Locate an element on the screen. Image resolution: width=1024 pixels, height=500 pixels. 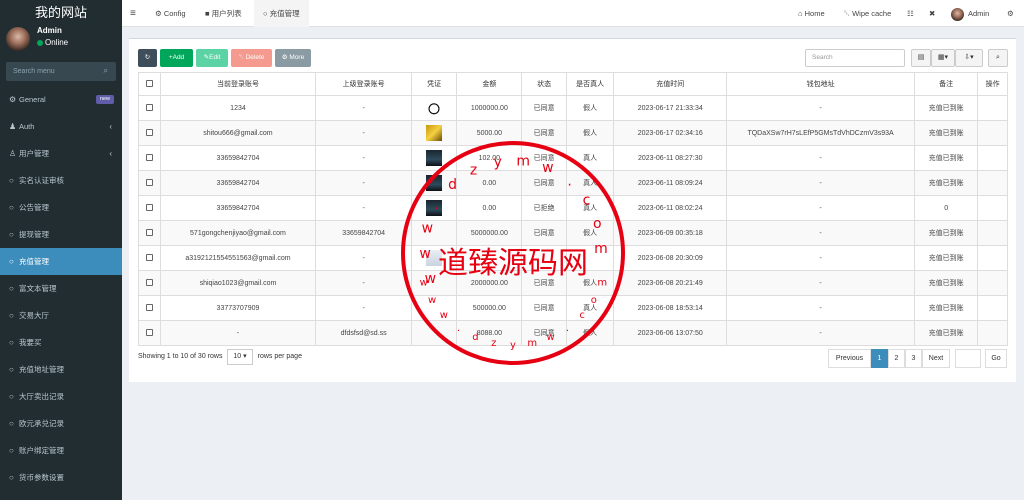
columns-icon: ▦▾ is located at coordinates (943, 58).